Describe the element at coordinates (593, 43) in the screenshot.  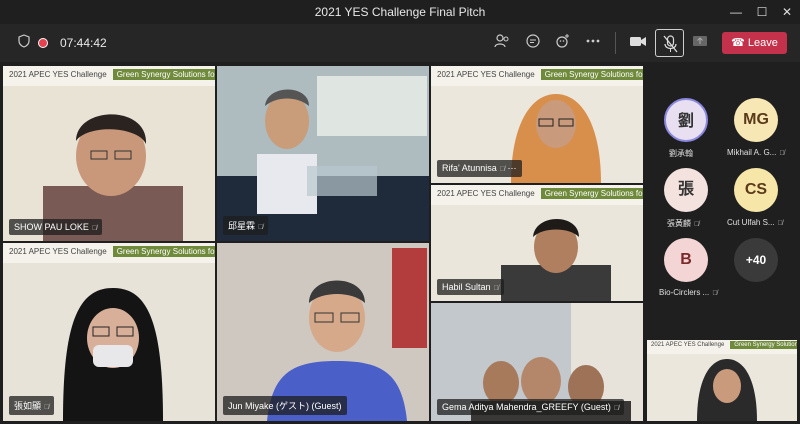
I see `more-options-icon` at that location.